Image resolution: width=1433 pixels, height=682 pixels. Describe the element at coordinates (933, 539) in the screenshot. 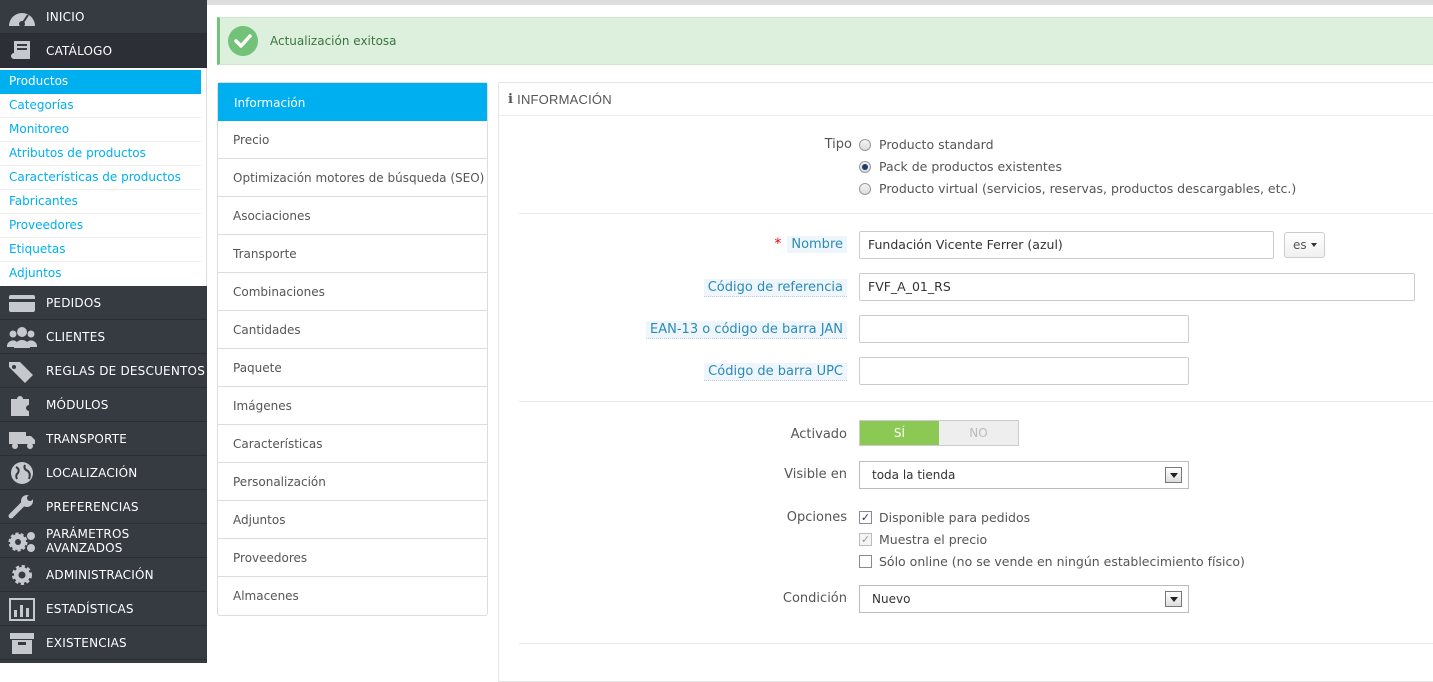

I see `checkbox-label: Muestra el precio` at that location.